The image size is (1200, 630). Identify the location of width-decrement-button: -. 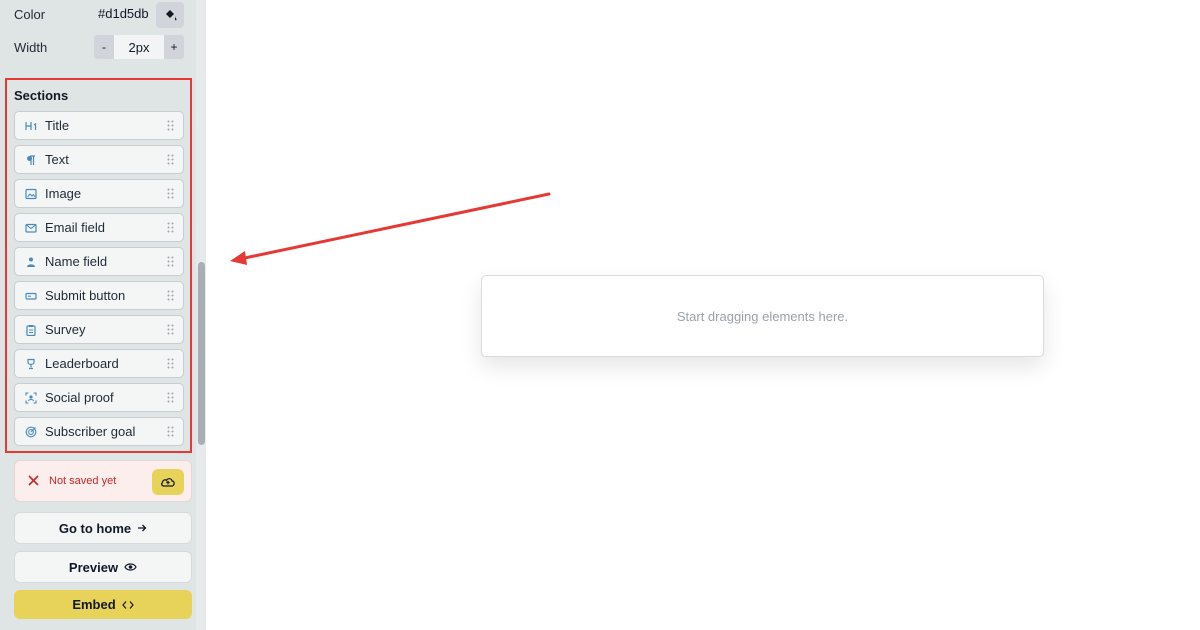
(104, 47).